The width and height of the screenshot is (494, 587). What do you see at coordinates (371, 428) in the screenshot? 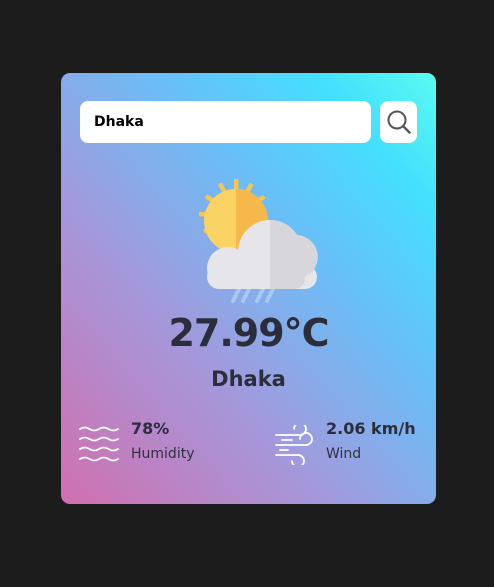
I see `wind-value: 2.06 km/h` at bounding box center [371, 428].